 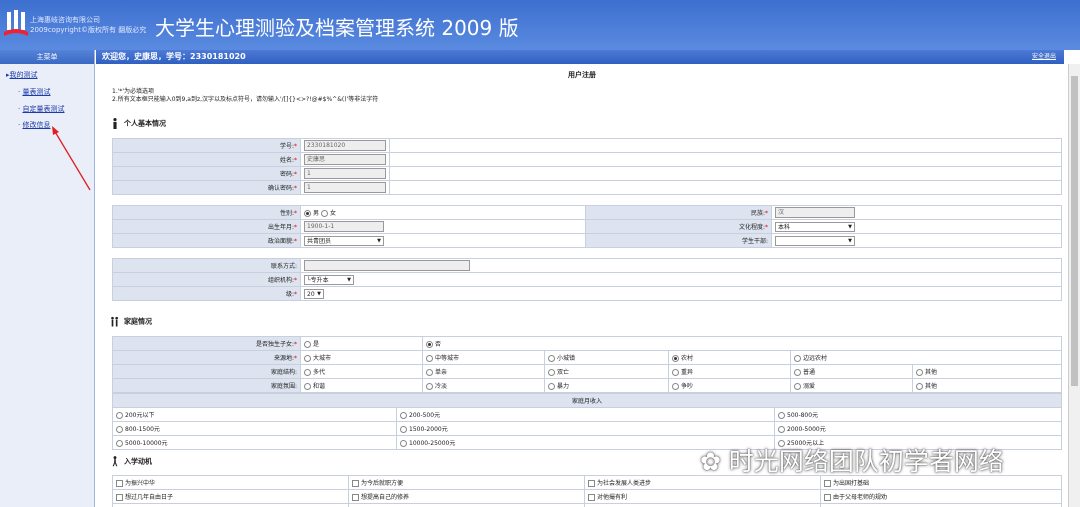 What do you see at coordinates (24, 75) in the screenshot?
I see `sidebar-item-my-tests: 我的测试` at bounding box center [24, 75].